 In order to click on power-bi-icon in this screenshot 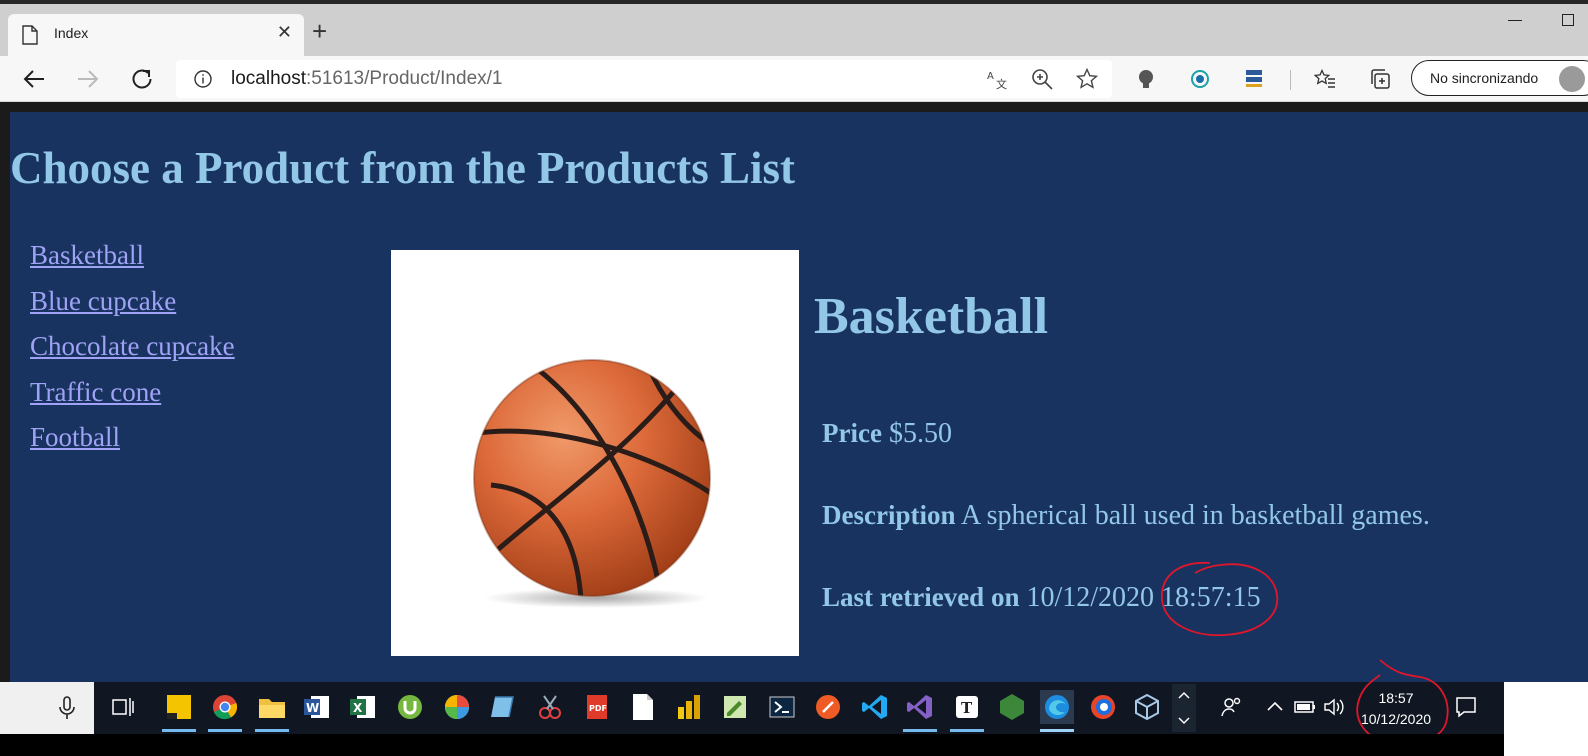, I will do `click(689, 707)`.